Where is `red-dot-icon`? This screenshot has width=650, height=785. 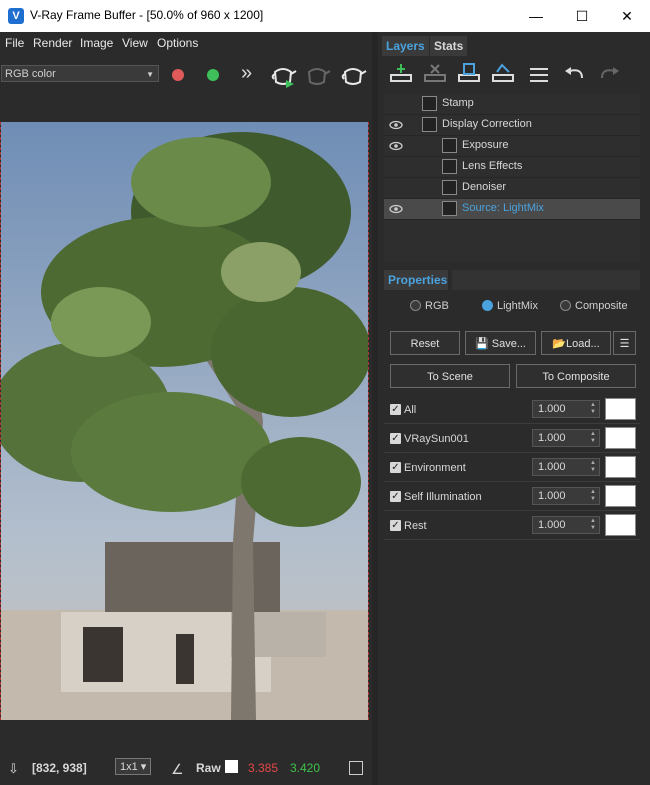
red-dot-icon is located at coordinates (178, 75).